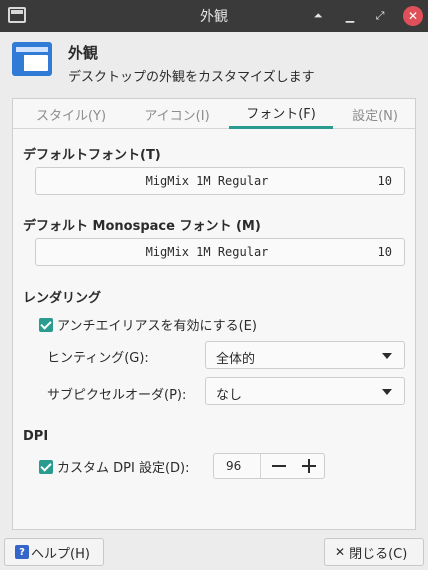 The image size is (428, 570). Describe the element at coordinates (233, 466) in the screenshot. I see `dpi-value: 96` at that location.